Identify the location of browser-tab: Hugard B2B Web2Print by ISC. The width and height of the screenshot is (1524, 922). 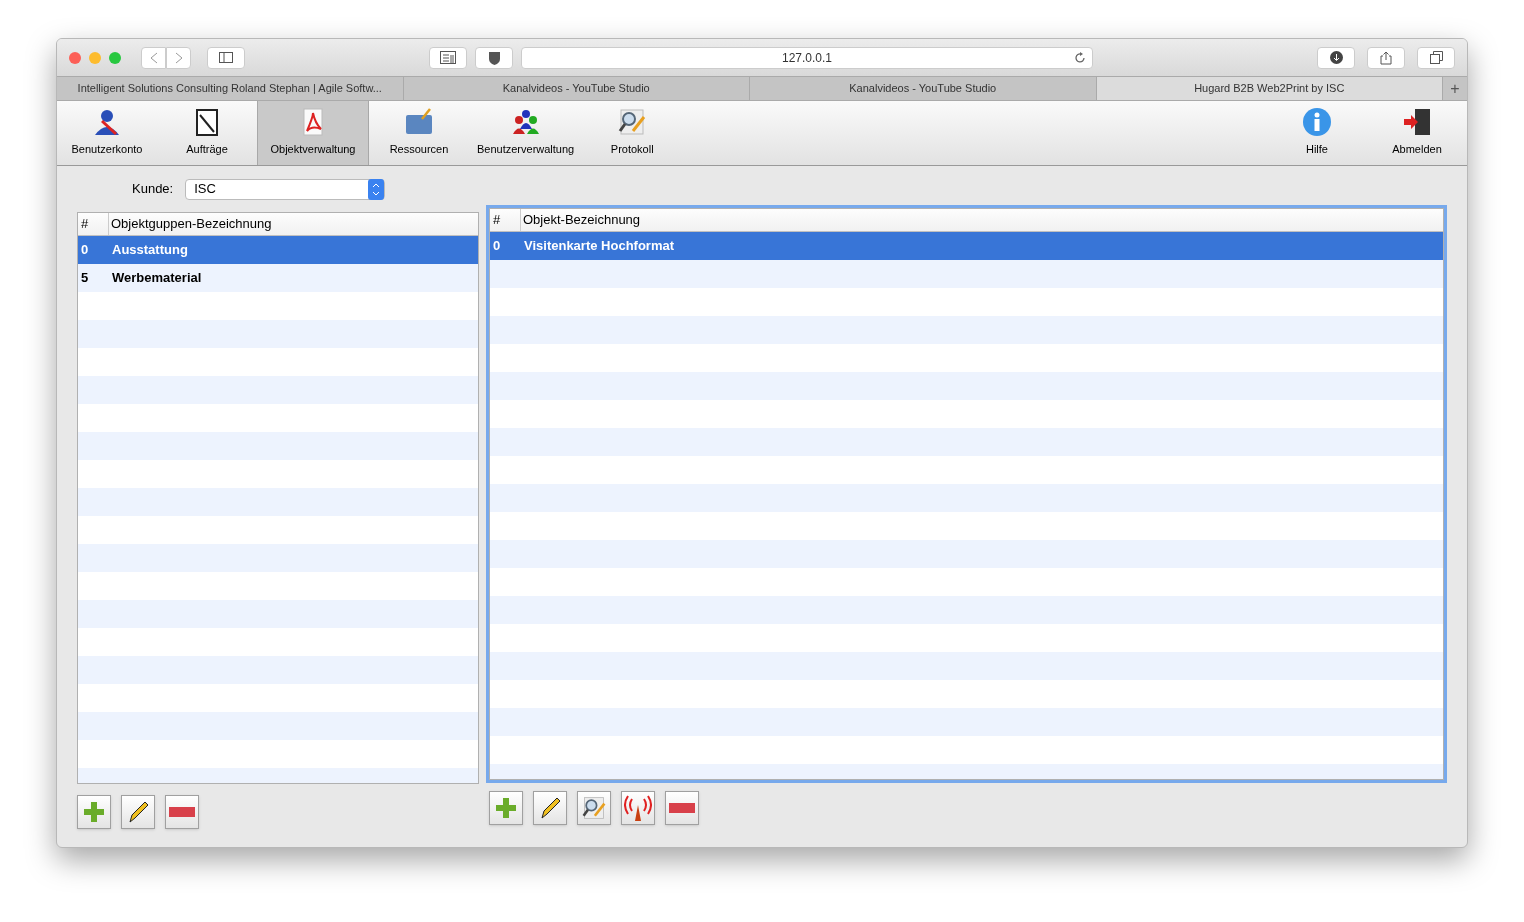
(1269, 88).